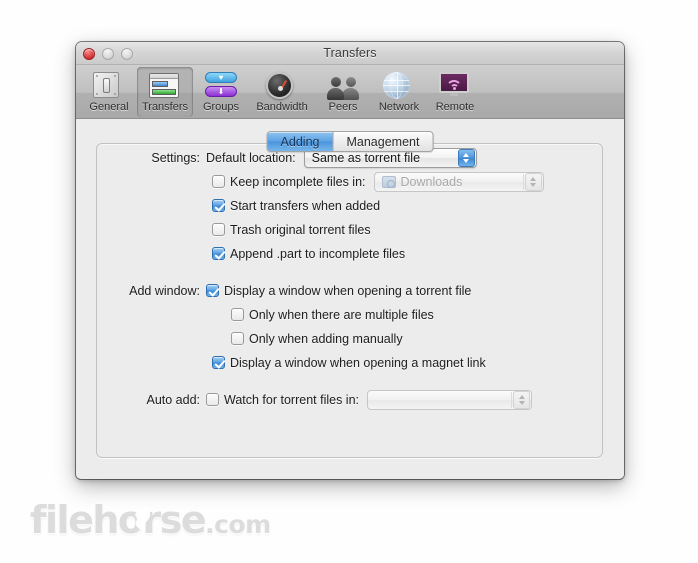 The image size is (698, 563). What do you see at coordinates (455, 85) in the screenshot?
I see `display-wifi-icon` at bounding box center [455, 85].